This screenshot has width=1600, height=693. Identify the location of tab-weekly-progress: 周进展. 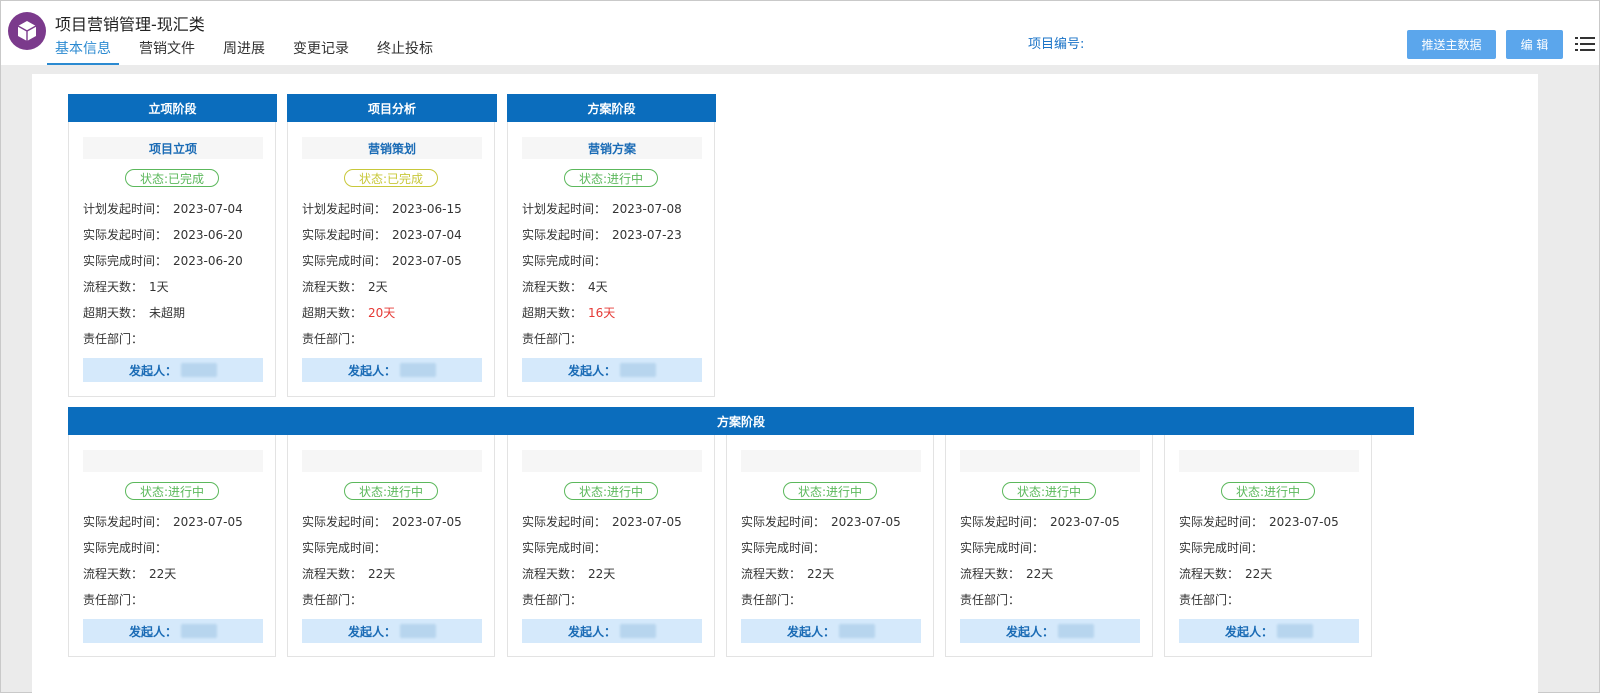
(244, 52).